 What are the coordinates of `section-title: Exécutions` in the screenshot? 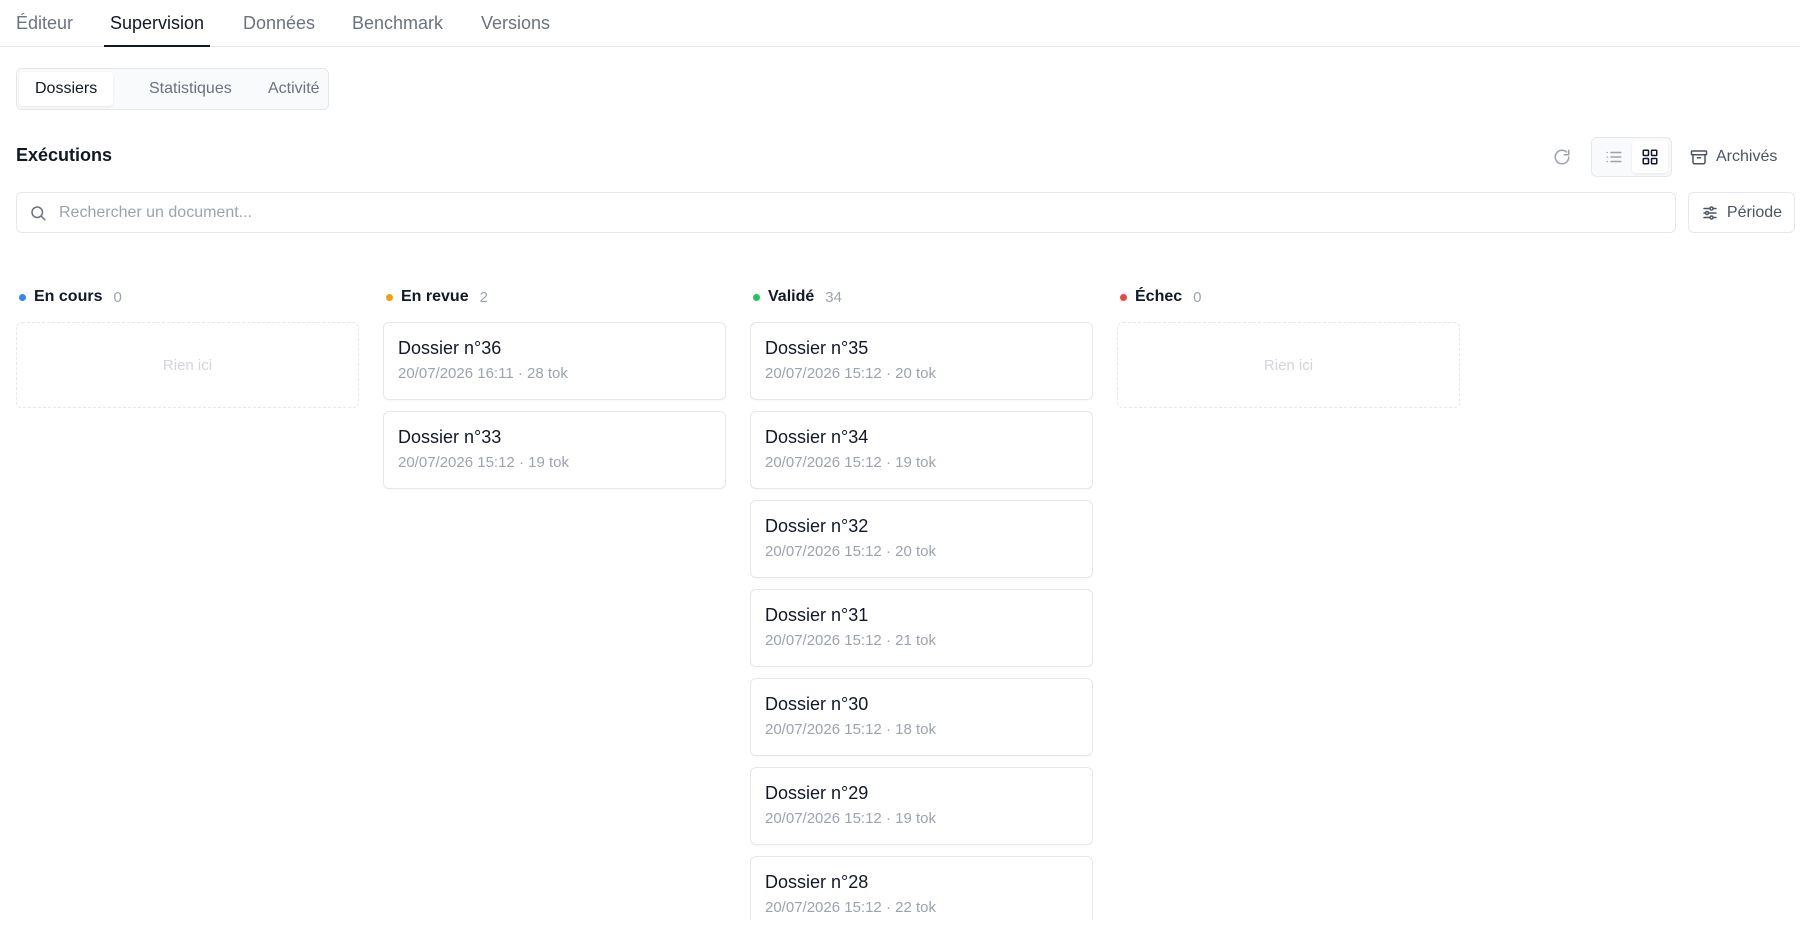 It's located at (64, 155).